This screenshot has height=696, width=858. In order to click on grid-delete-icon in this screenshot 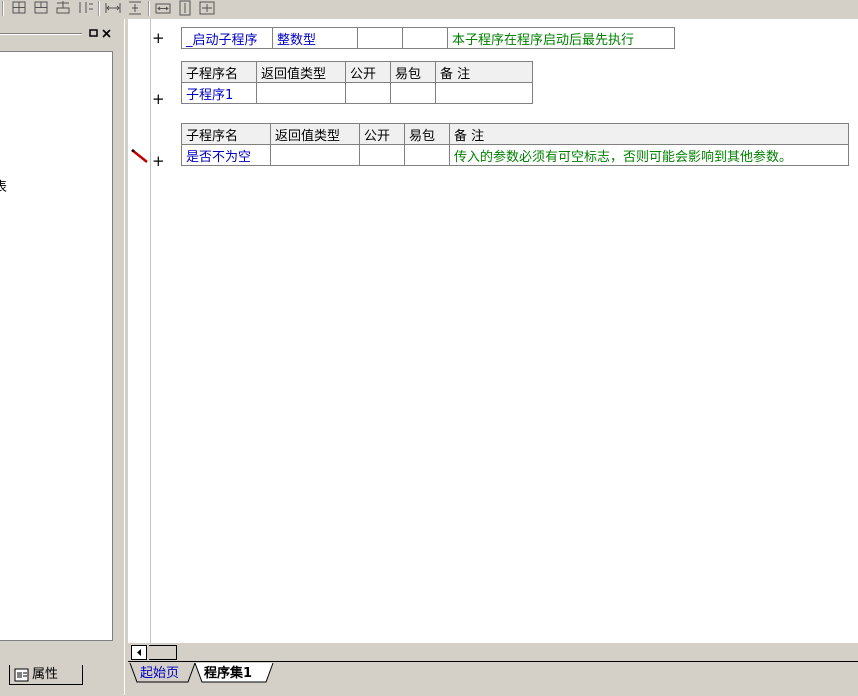, I will do `click(41, 8)`.